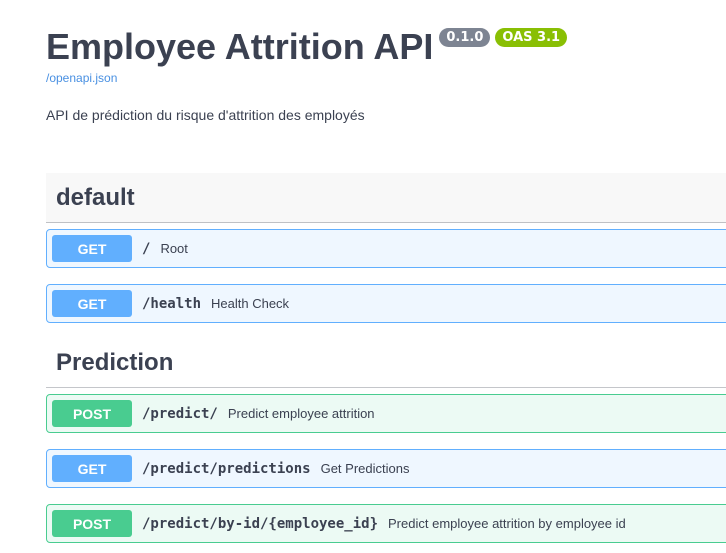 Image resolution: width=726 pixels, height=553 pixels. Describe the element at coordinates (146, 248) in the screenshot. I see `endpoint-path: /` at that location.